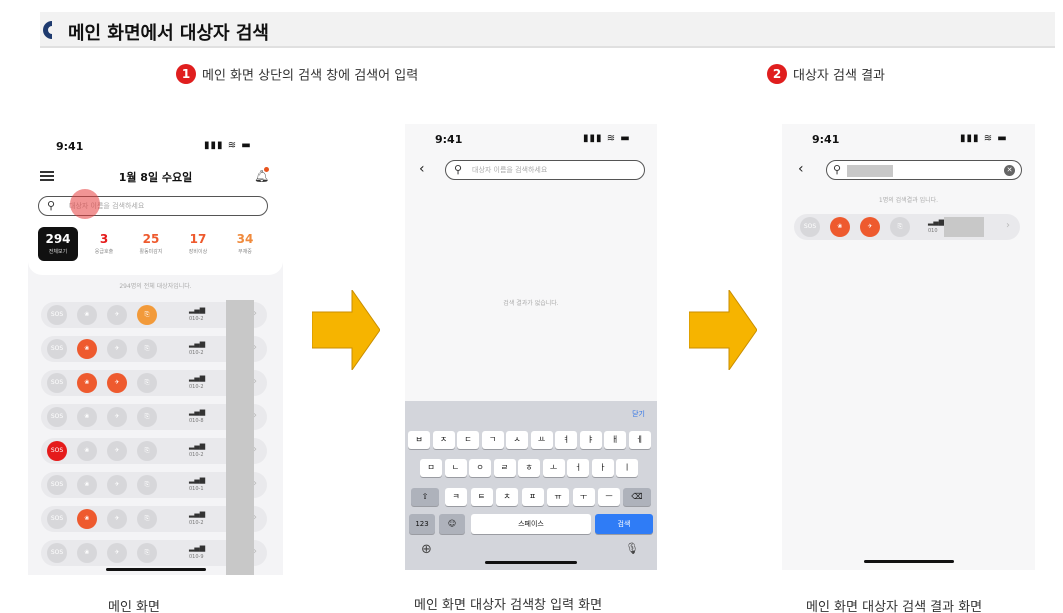  I want to click on keyboard-key: ㄷ, so click(468, 440).